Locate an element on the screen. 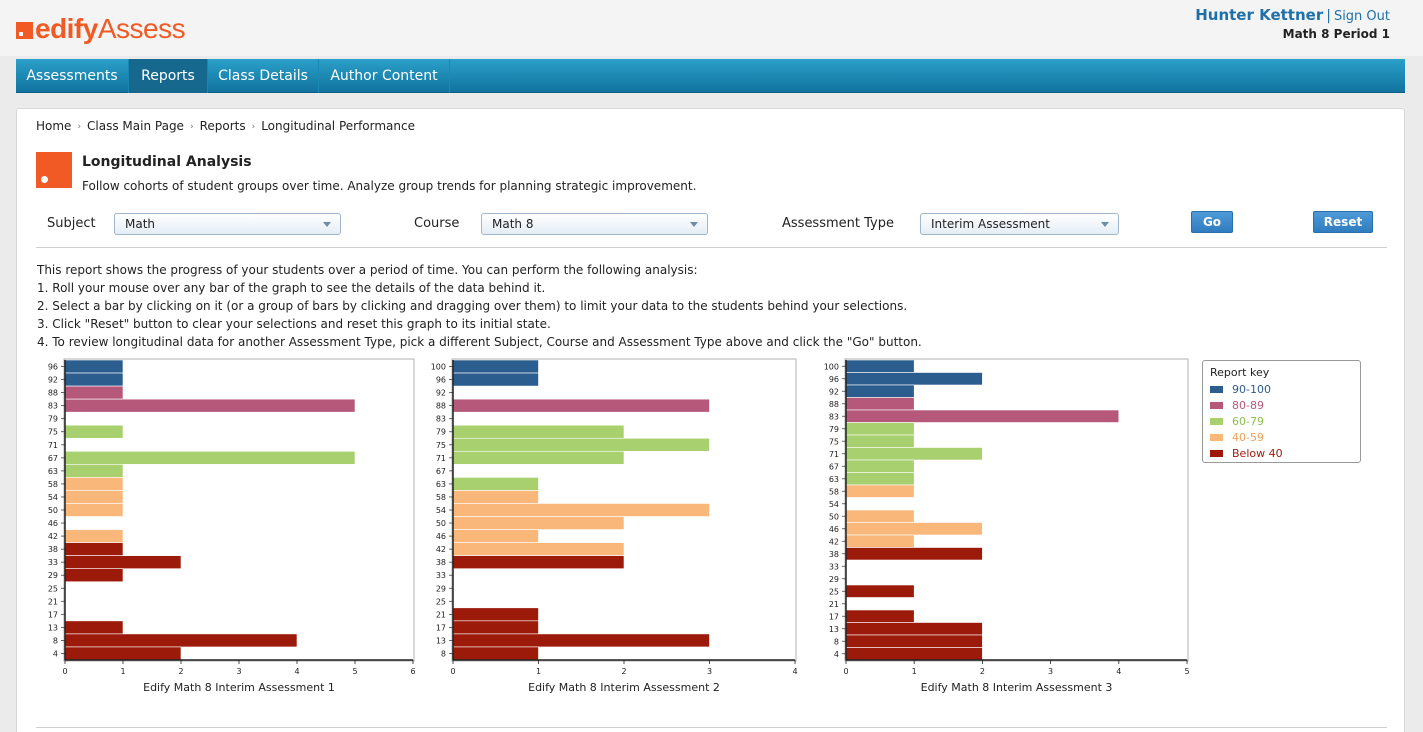 The width and height of the screenshot is (1423, 732). breadcrumb-class-main-page: Class Main Page is located at coordinates (135, 127).